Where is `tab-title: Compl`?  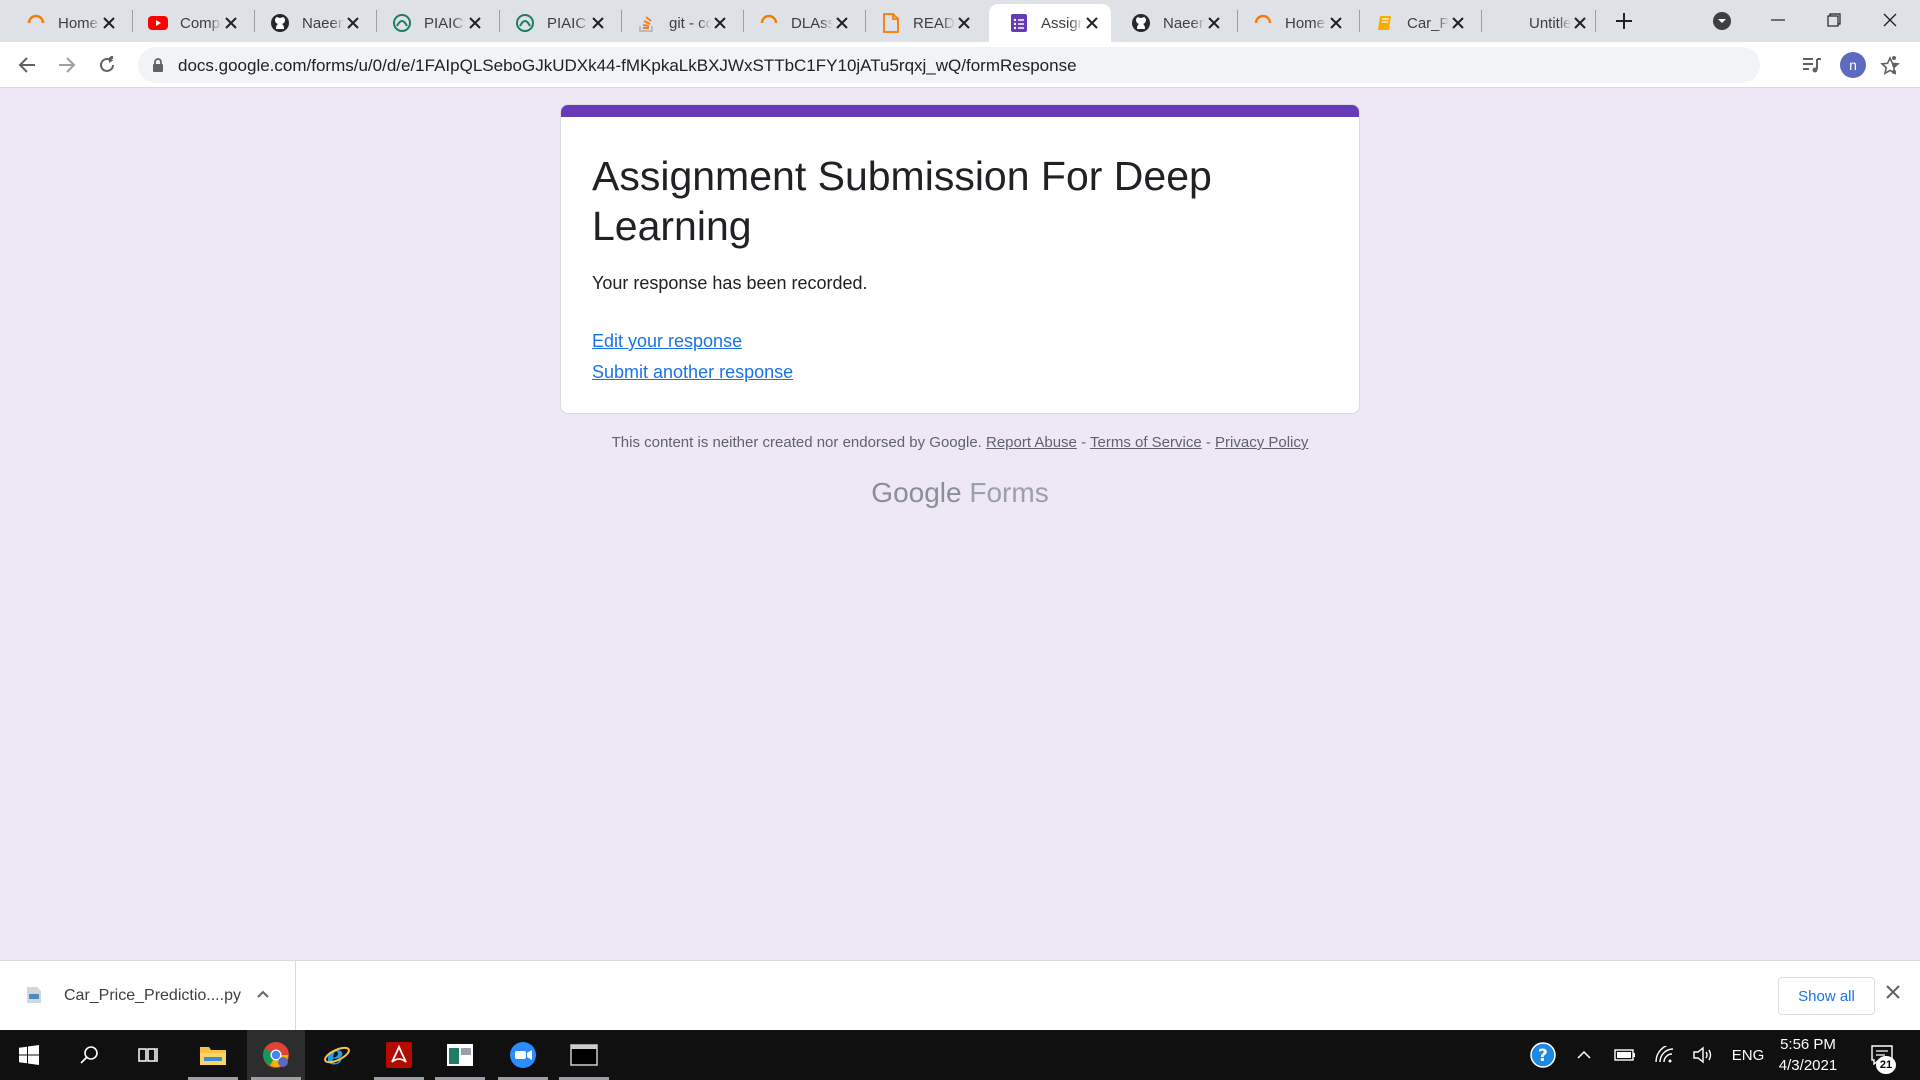
tab-title: Compl is located at coordinates (201, 23).